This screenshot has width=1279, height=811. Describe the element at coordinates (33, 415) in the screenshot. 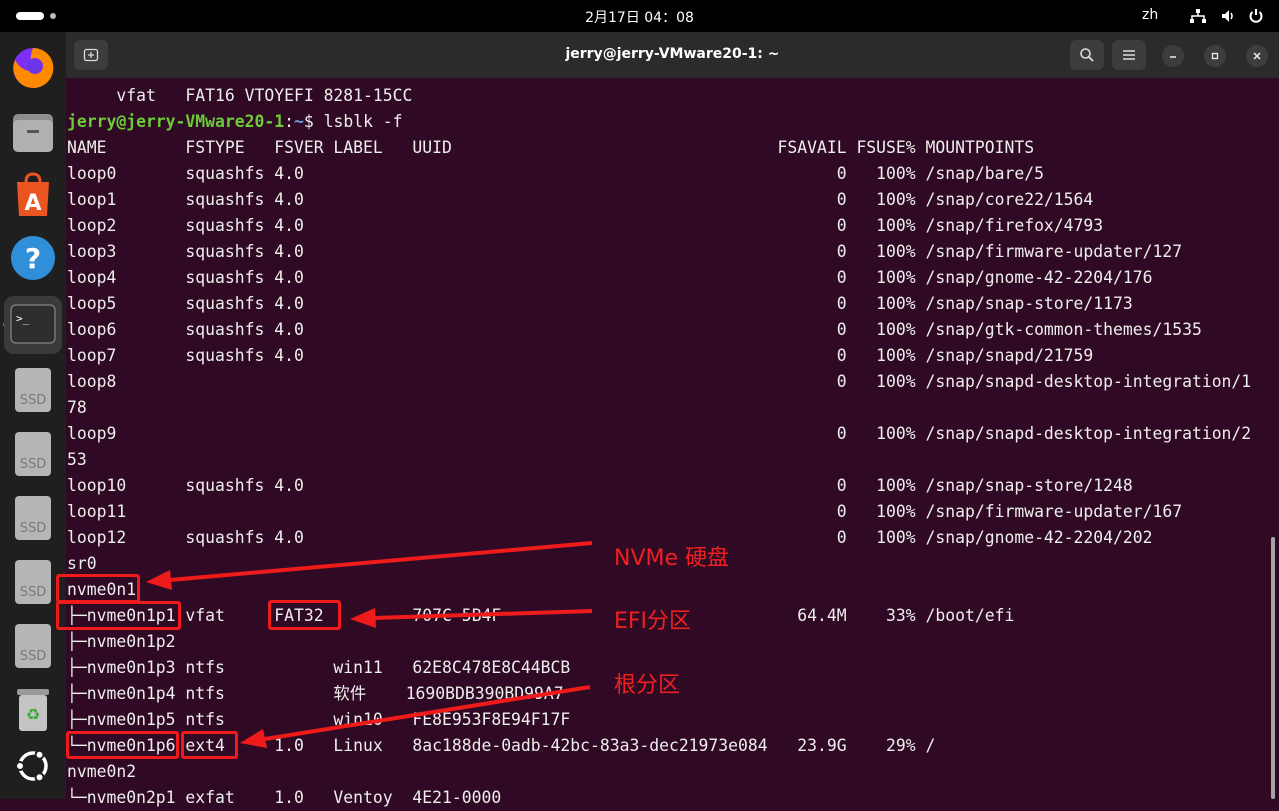

I see `dock: A ? >_ SSD SSD SSD SSD SSD ♻` at that location.